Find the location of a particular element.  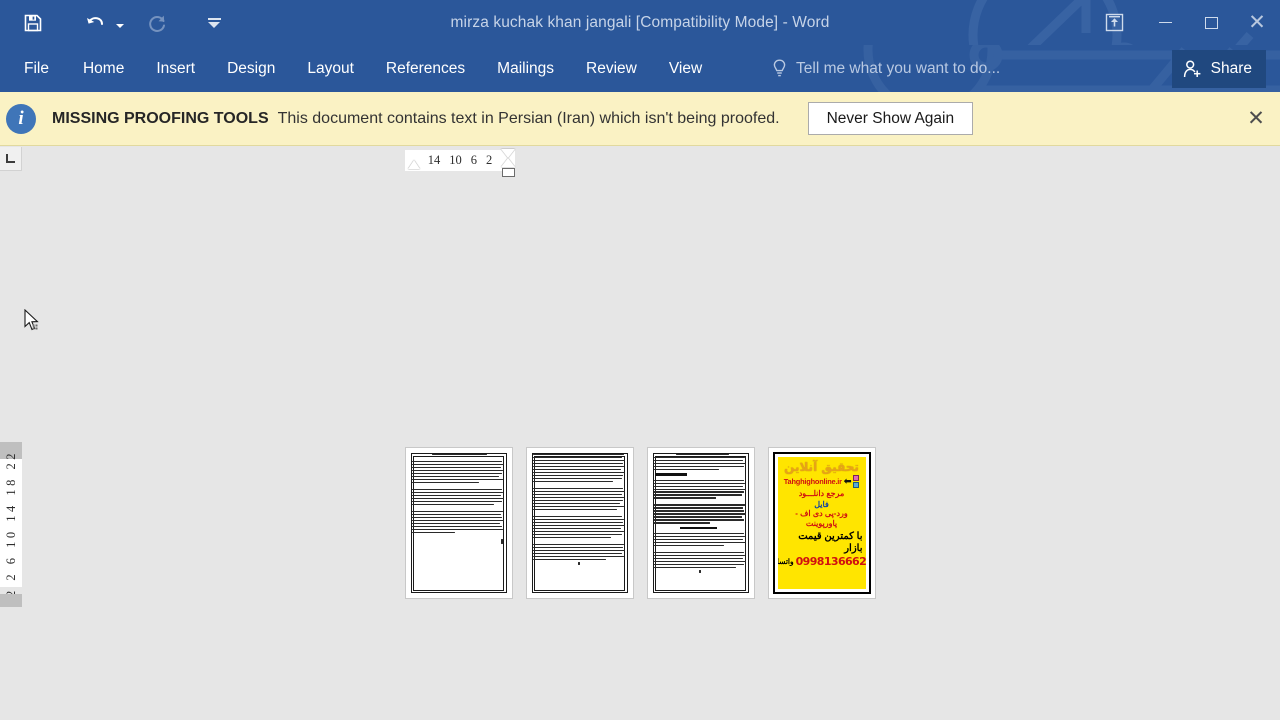

tab-home: Home is located at coordinates (103, 68).